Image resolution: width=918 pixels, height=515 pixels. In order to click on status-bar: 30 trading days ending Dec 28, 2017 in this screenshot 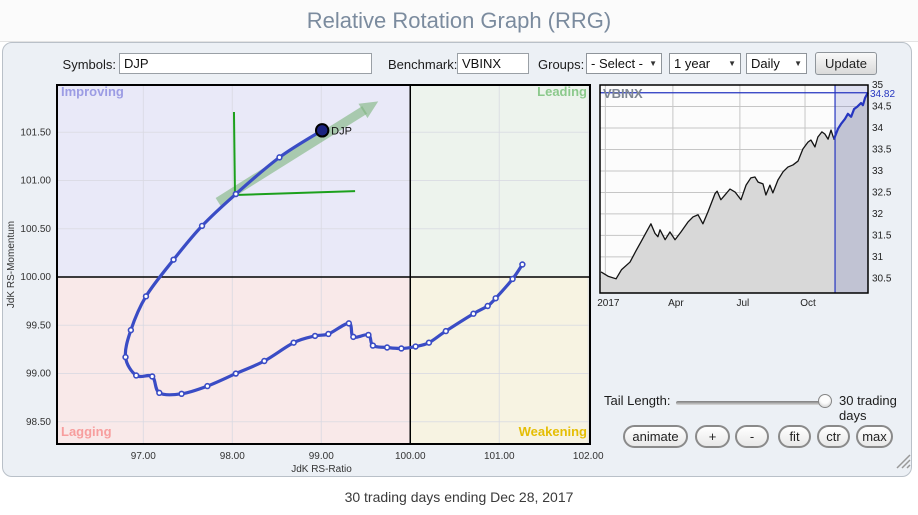, I will do `click(459, 496)`.